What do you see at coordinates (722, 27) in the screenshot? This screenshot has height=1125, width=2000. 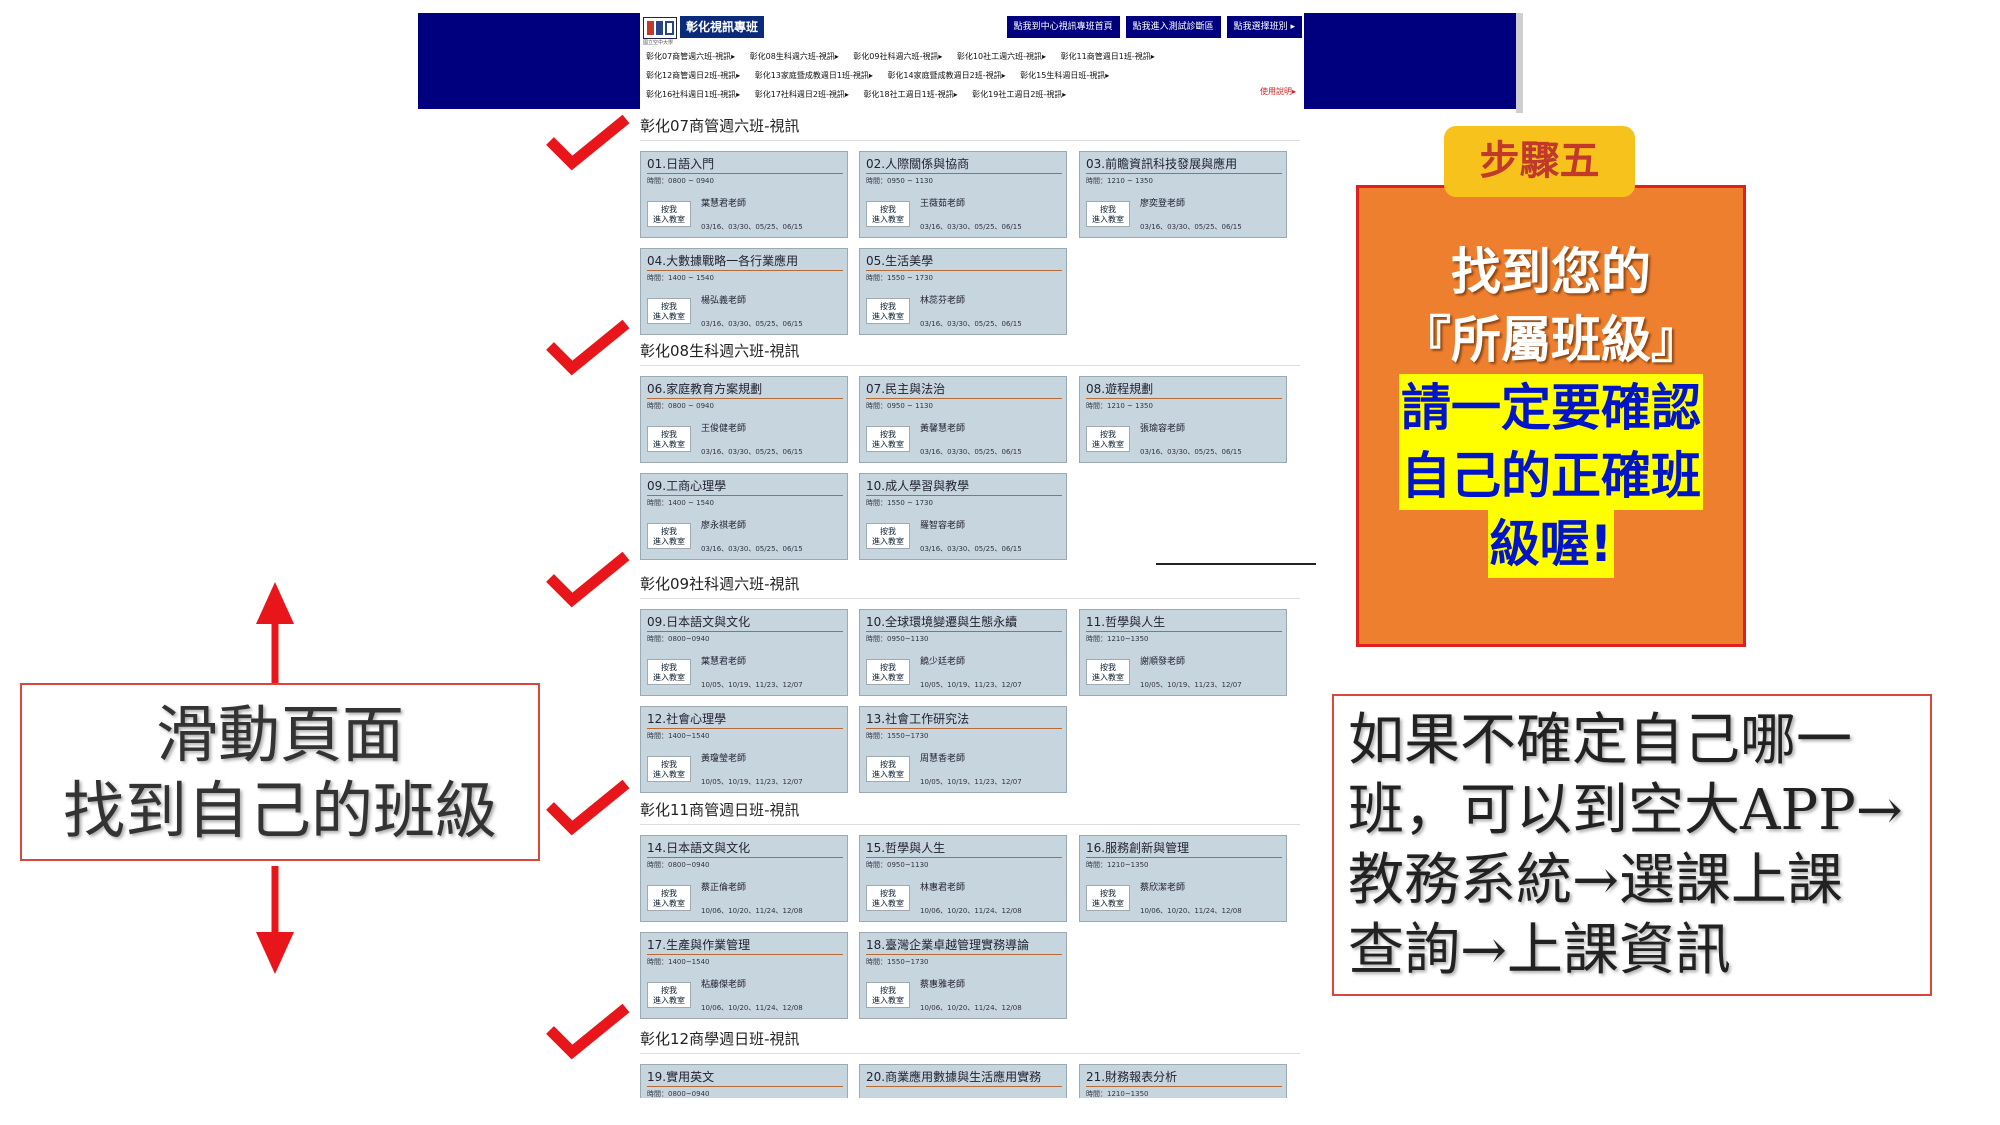 I see `site-brand: 彰化視訊專班` at bounding box center [722, 27].